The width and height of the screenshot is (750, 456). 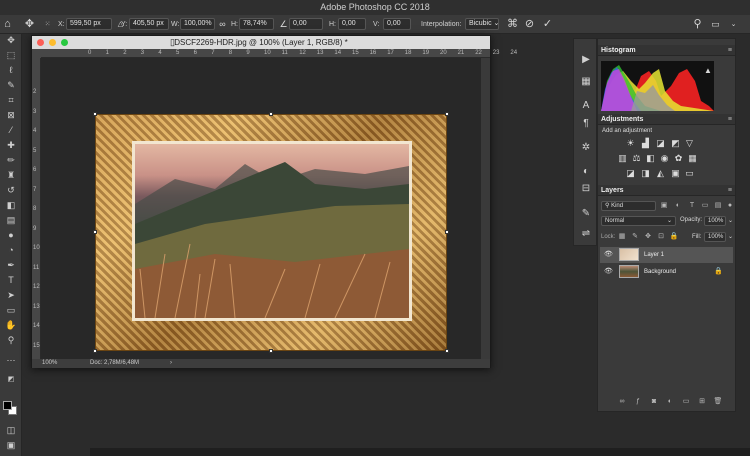 What do you see at coordinates (664, 206) in the screenshot?
I see `filter-pixel-icon: ▣` at bounding box center [664, 206].